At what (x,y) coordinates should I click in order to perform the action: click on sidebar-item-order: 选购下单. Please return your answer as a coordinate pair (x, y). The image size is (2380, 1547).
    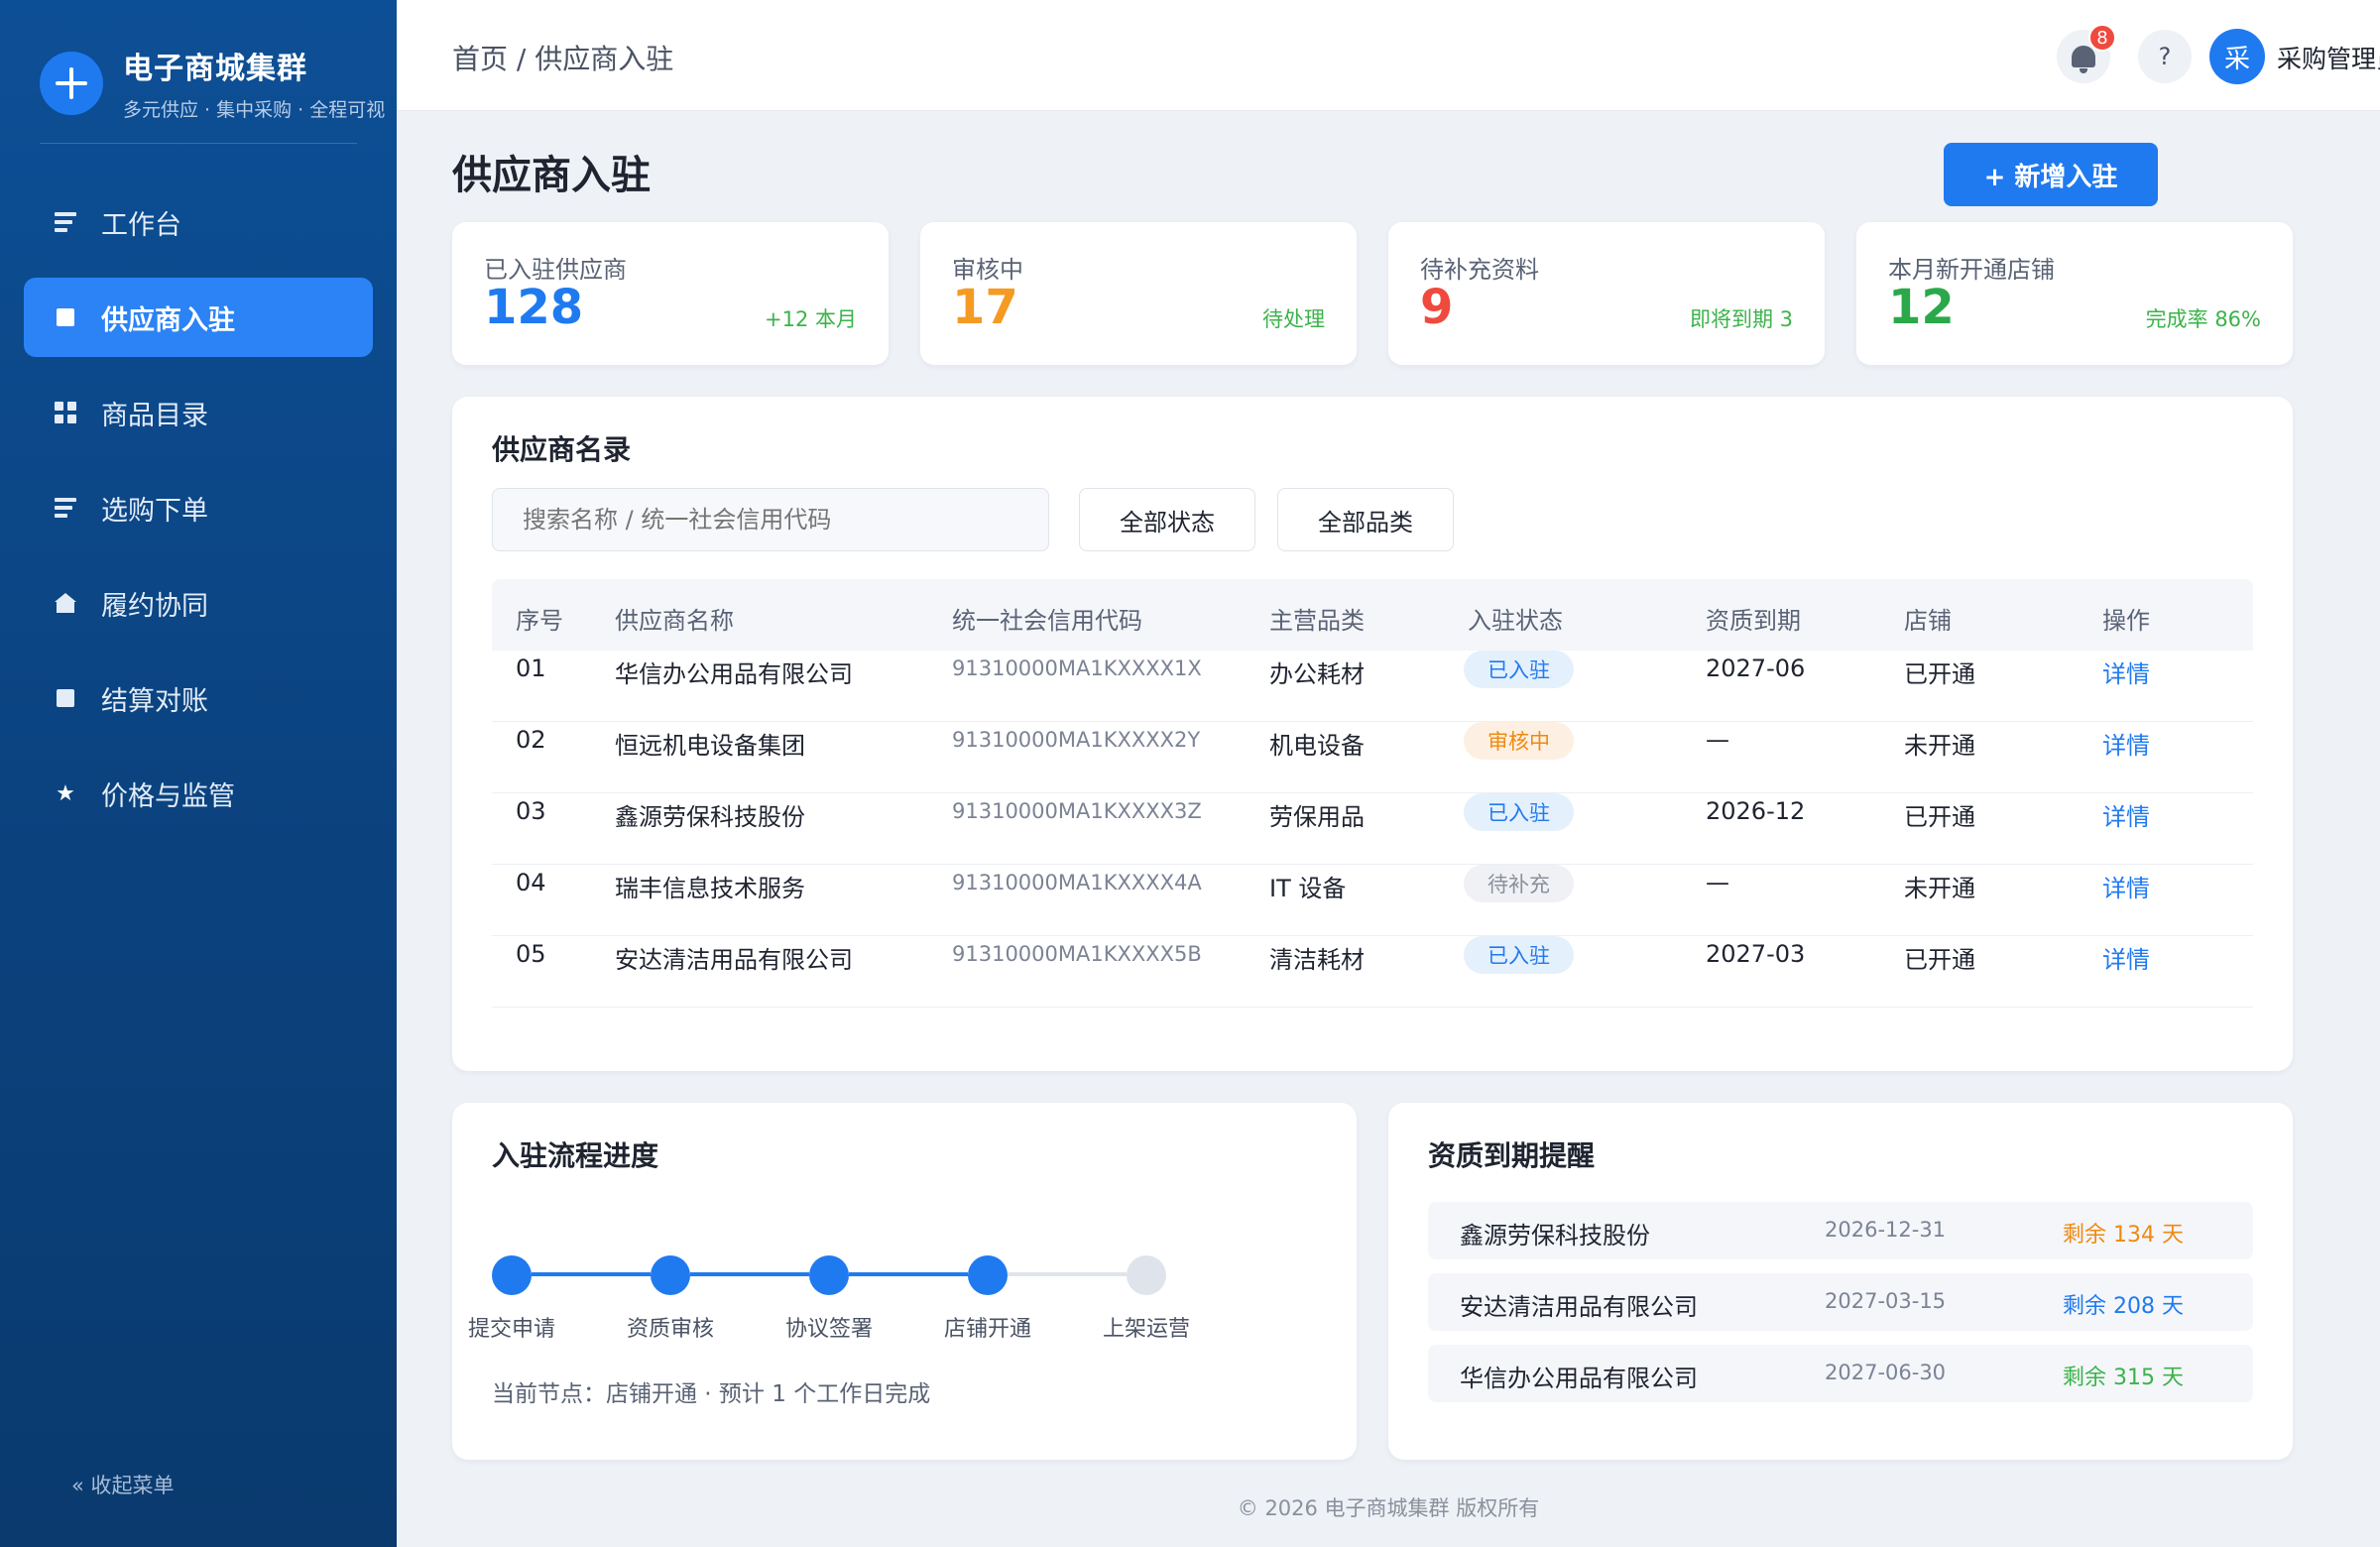
    Looking at the image, I should click on (198, 507).